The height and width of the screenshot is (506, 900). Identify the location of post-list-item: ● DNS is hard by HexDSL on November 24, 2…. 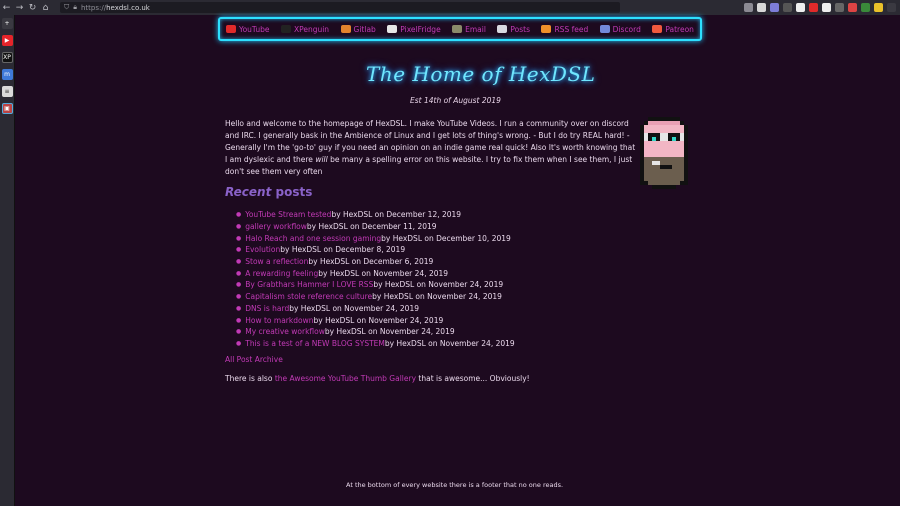
(375, 309).